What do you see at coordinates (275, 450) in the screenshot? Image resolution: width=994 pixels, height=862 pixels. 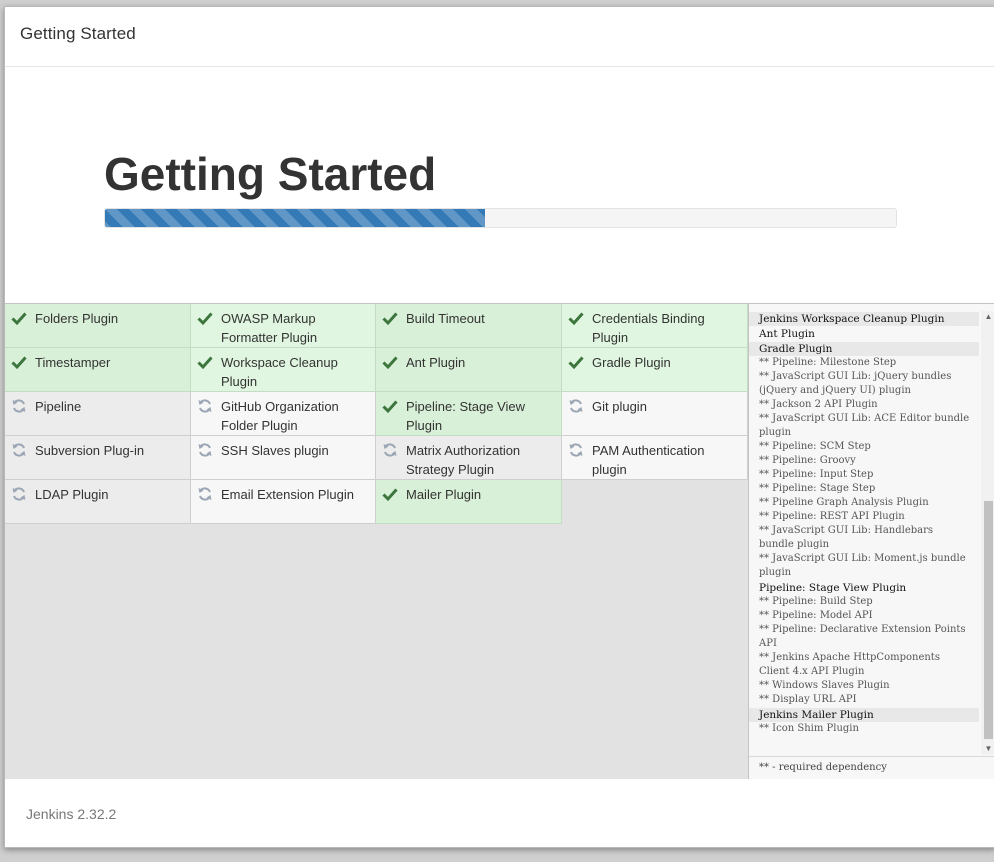 I see `plugin-name: SSH Slaves plugin` at bounding box center [275, 450].